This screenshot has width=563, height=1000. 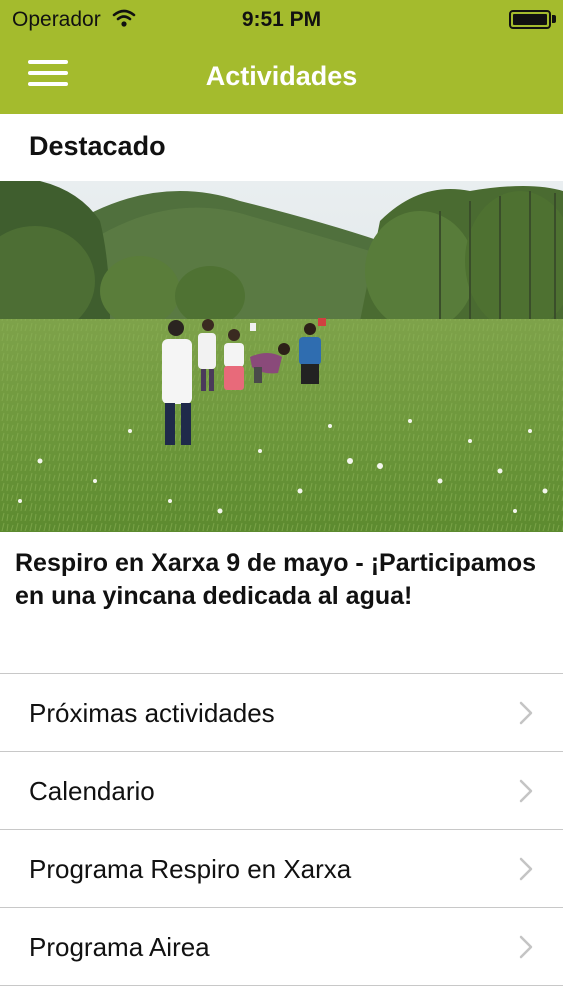 I want to click on section-title: Destacado, so click(x=97, y=146).